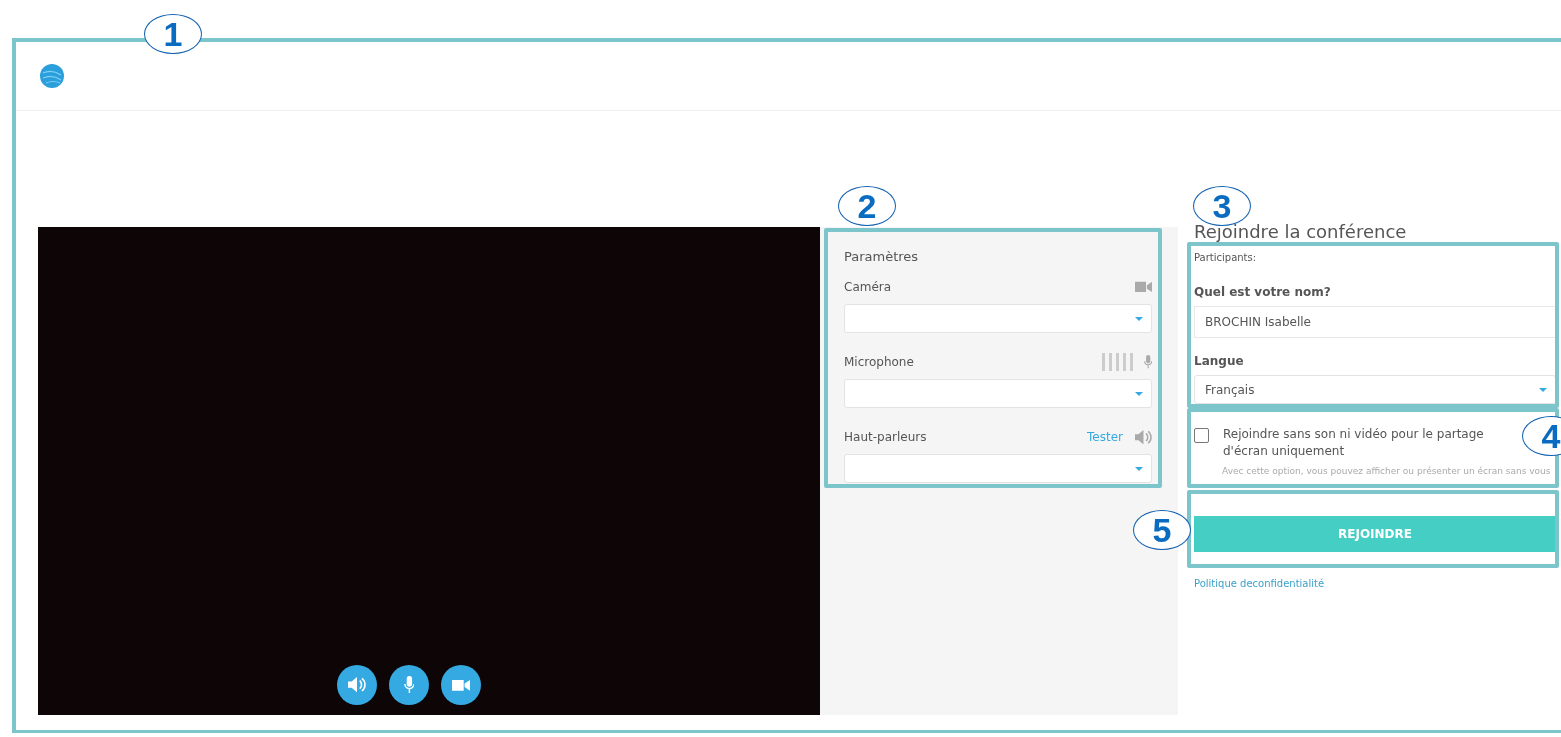  What do you see at coordinates (1105, 437) in the screenshot?
I see `test-link: Tester` at bounding box center [1105, 437].